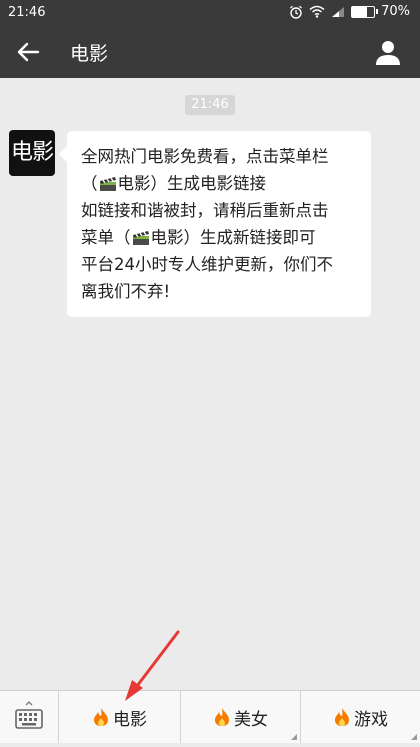 The width and height of the screenshot is (420, 747). Describe the element at coordinates (210, 105) in the screenshot. I see `message-timestamp: 21:46` at that location.